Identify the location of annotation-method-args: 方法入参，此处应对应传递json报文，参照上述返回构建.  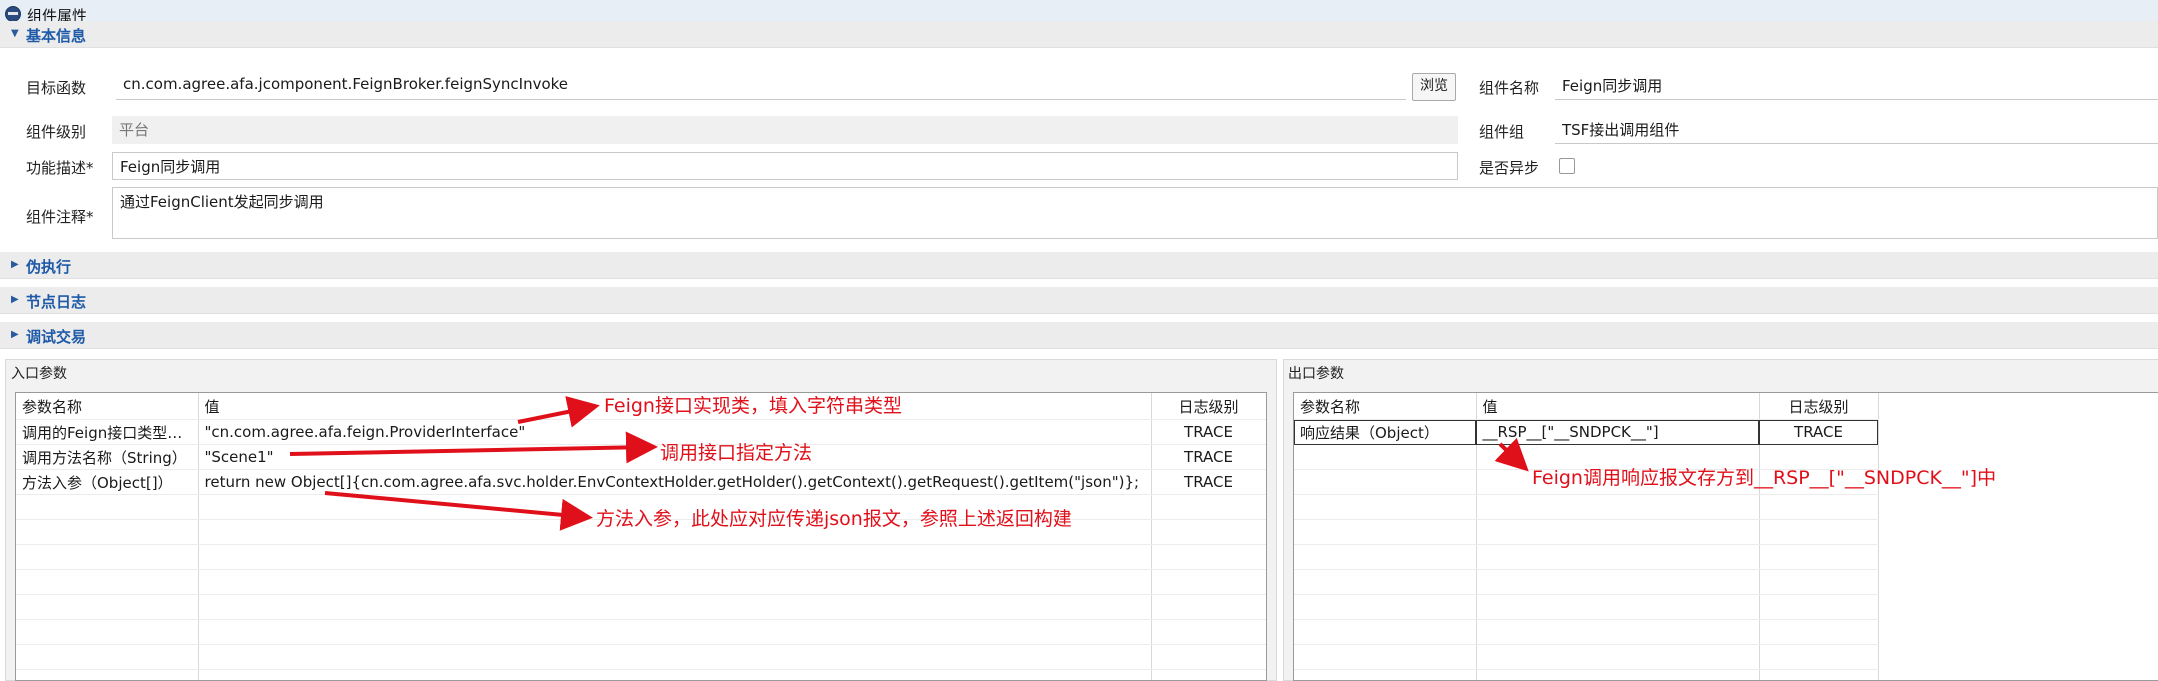
(834, 517).